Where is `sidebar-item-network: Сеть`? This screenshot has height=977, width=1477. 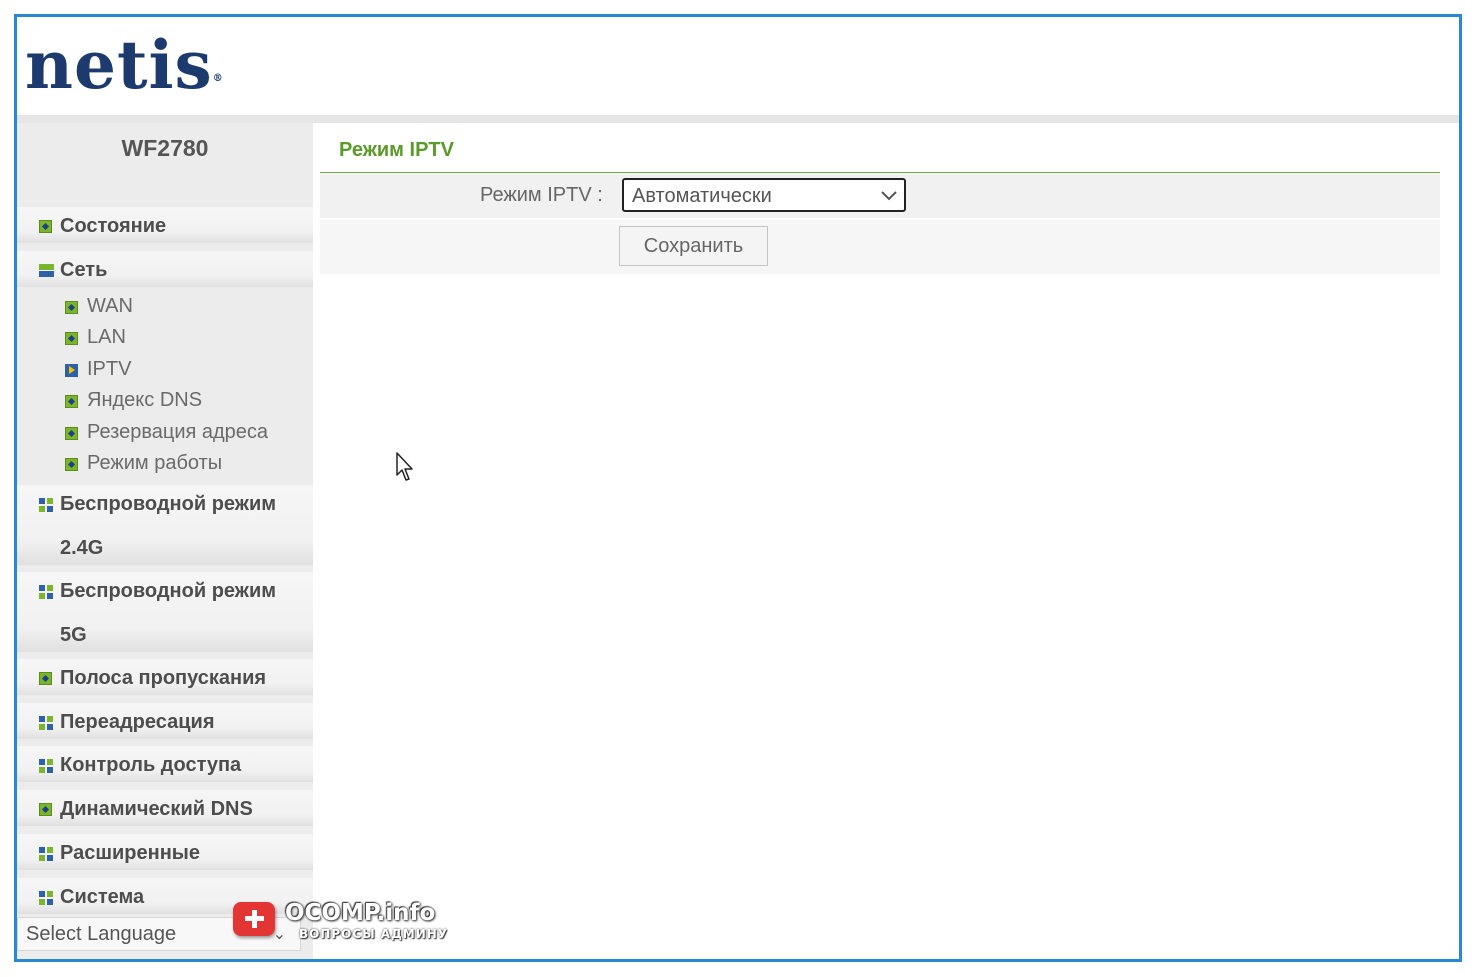 sidebar-item-network: Сеть is located at coordinates (165, 269).